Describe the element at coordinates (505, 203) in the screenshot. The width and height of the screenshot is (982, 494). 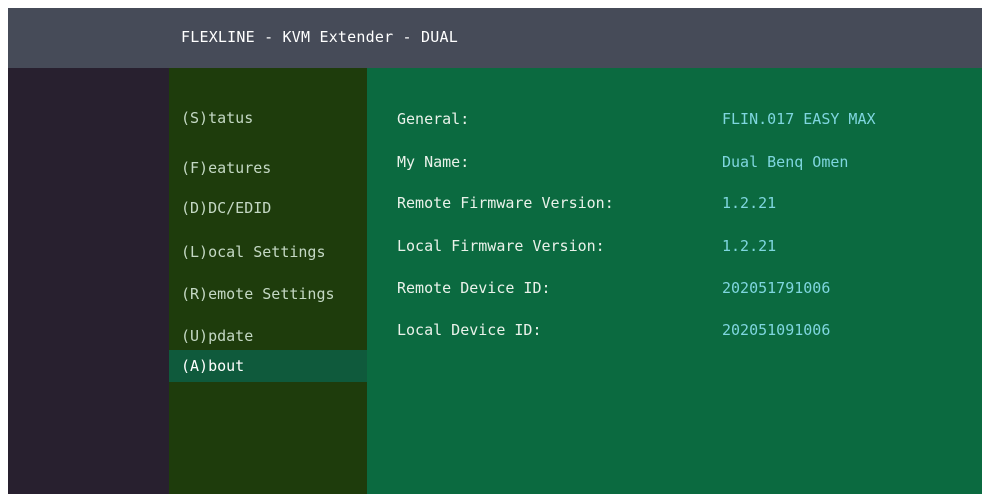
I see `info-label: Remote Firmware Version:` at that location.